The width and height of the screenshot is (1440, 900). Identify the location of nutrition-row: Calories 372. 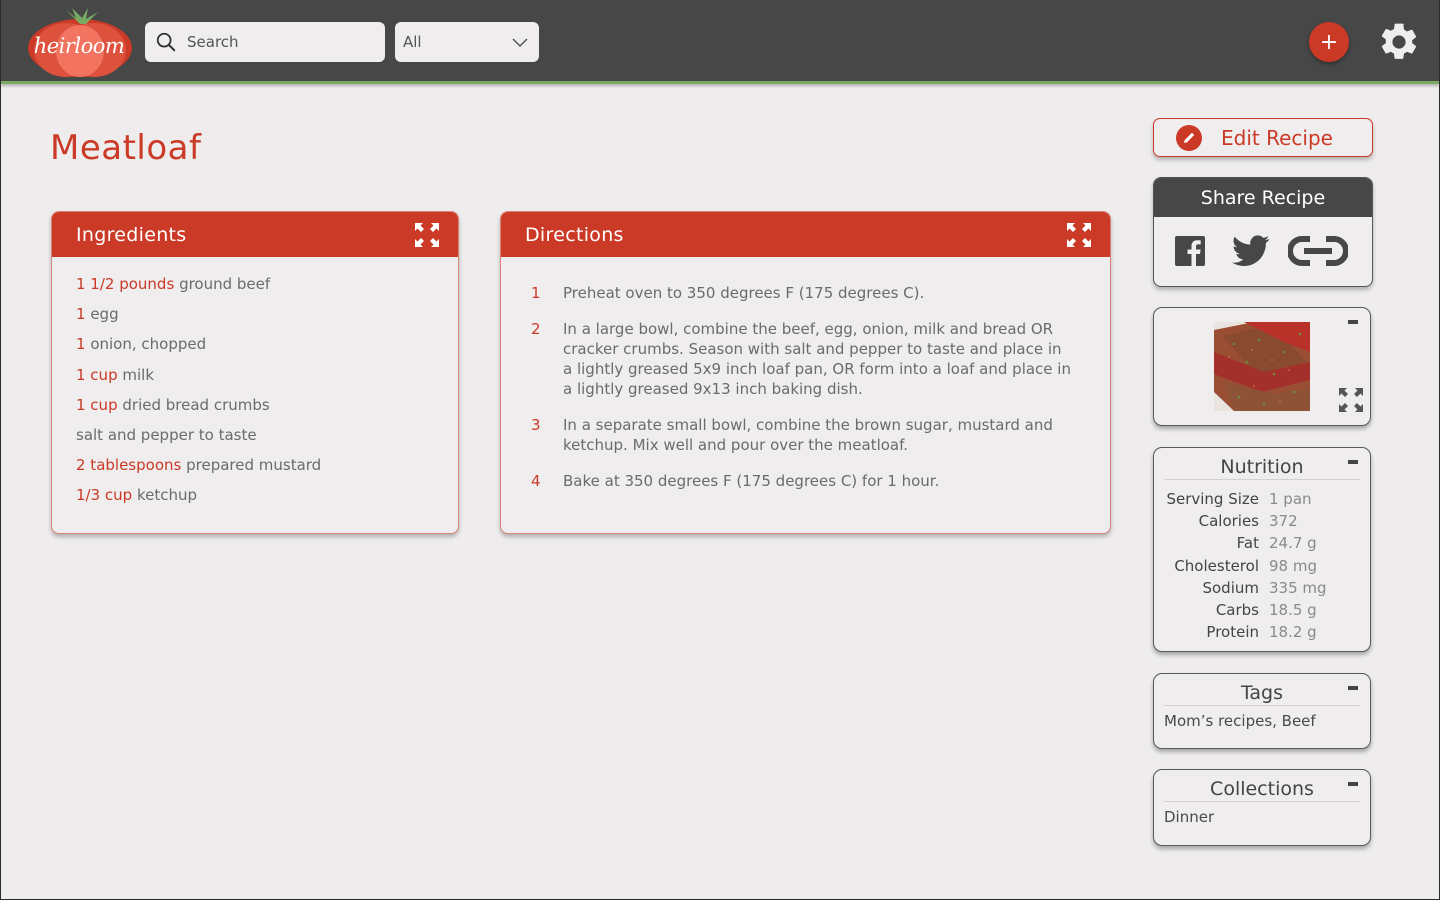
(1262, 521).